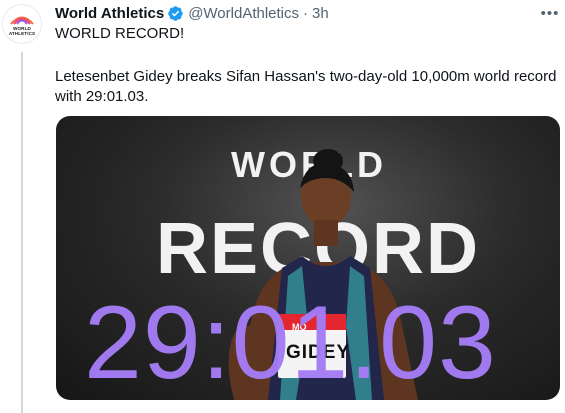 This screenshot has width=565, height=413. I want to click on user-handle: @WorldAthletics, so click(243, 13).